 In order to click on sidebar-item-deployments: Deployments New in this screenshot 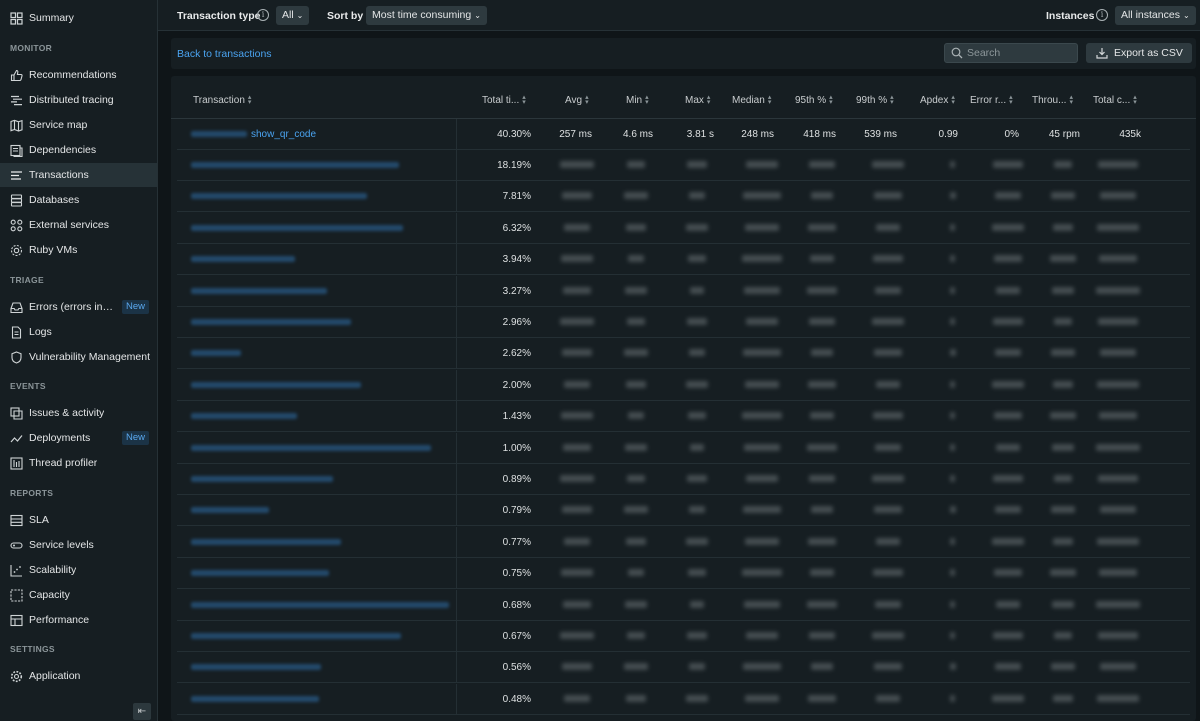, I will do `click(78, 438)`.